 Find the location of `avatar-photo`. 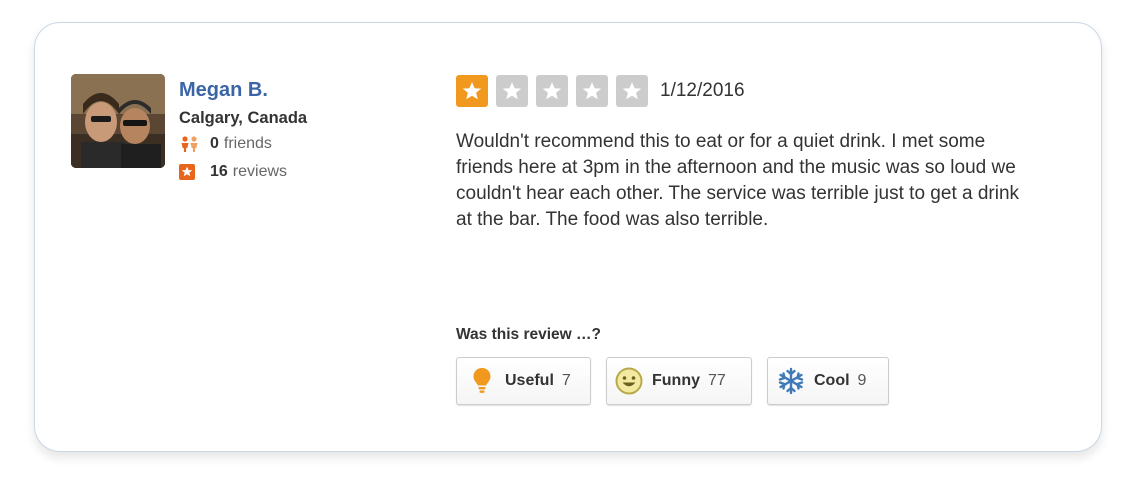

avatar-photo is located at coordinates (118, 121).